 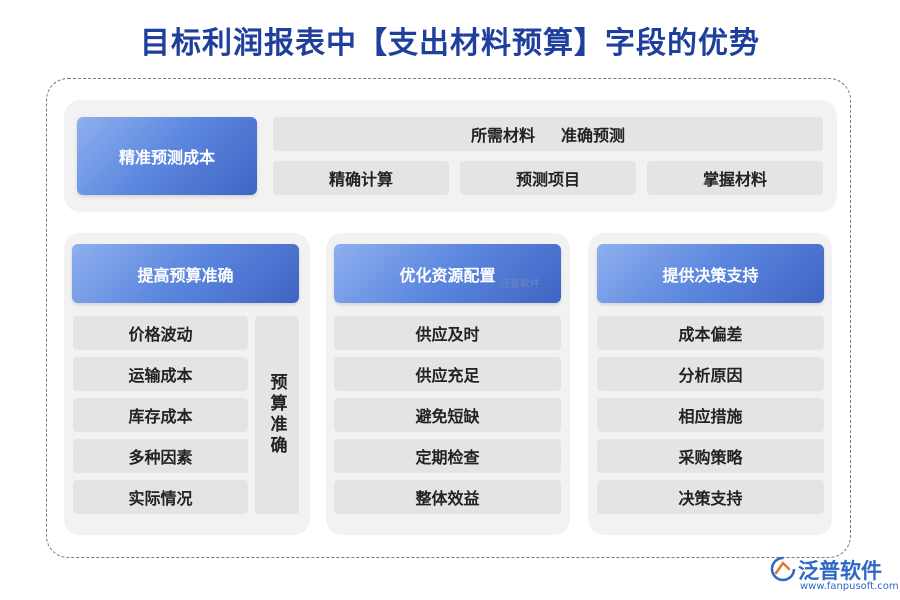 I want to click on top-row1-item: 准确预测, so click(x=593, y=135).